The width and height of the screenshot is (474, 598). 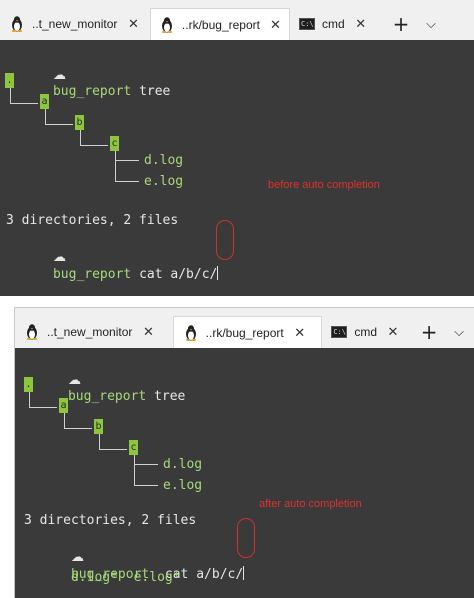 I want to click on completion-list: d.log* e.log*, so click(x=102, y=576).